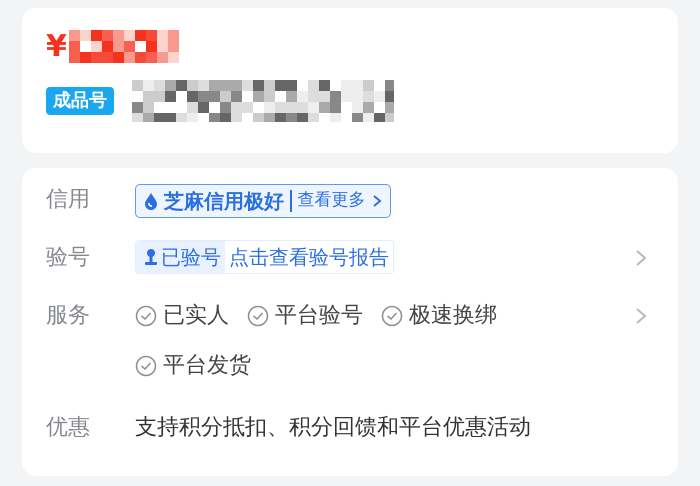 The height and width of the screenshot is (486, 700). I want to click on credit-badge: 芝麻信用极好 查看更多, so click(262, 201).